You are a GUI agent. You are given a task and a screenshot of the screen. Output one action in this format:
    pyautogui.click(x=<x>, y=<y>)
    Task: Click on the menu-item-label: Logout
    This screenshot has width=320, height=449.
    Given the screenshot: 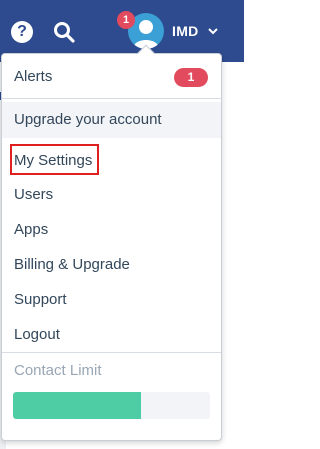 What is the action you would take?
    pyautogui.click(x=37, y=334)
    